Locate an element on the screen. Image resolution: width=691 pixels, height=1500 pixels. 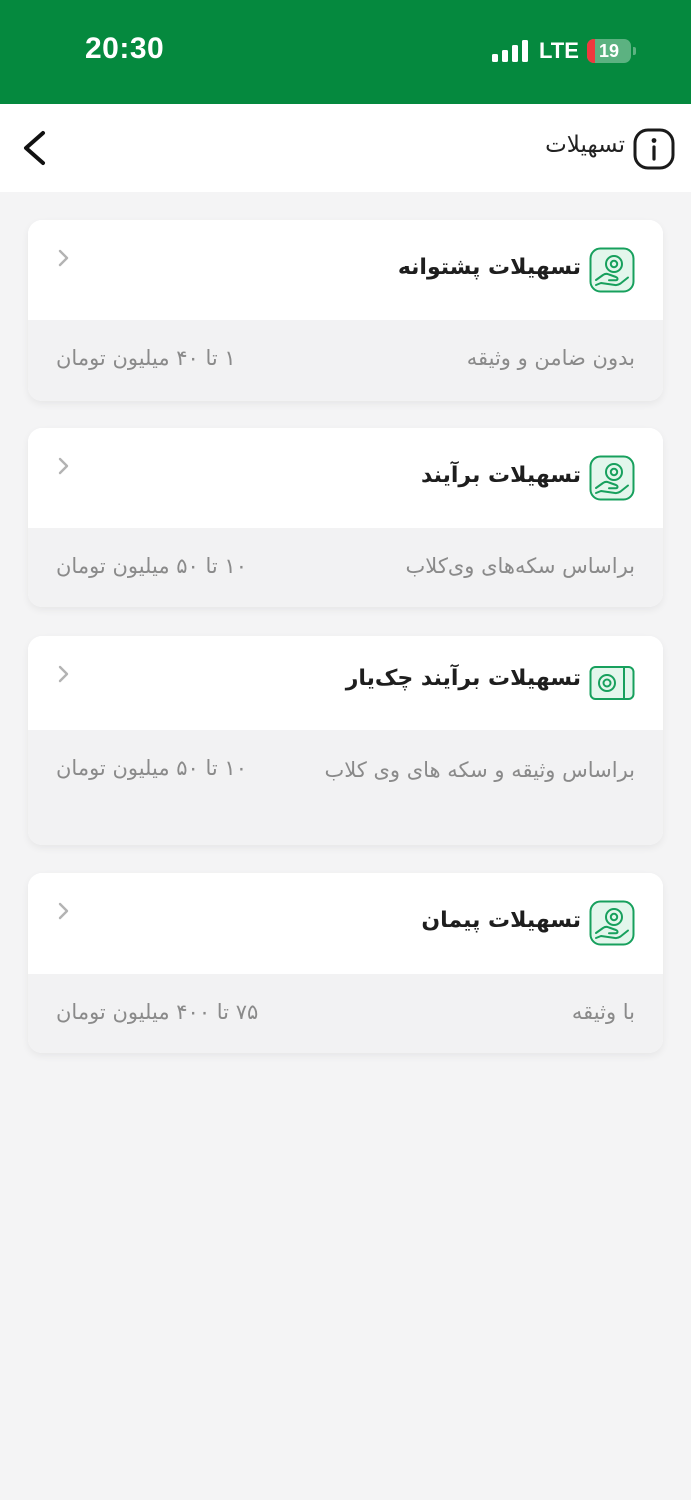
loan-description: براساس وثیقه و سکه های وی کلاب is located at coordinates (479, 770).